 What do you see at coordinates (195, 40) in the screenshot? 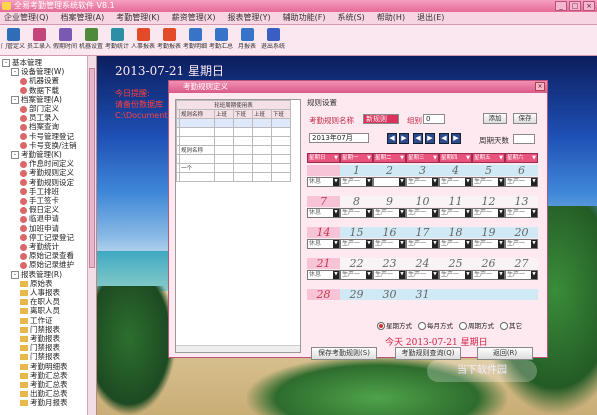
I see `toolbar-button: 考勤明细` at bounding box center [195, 40].